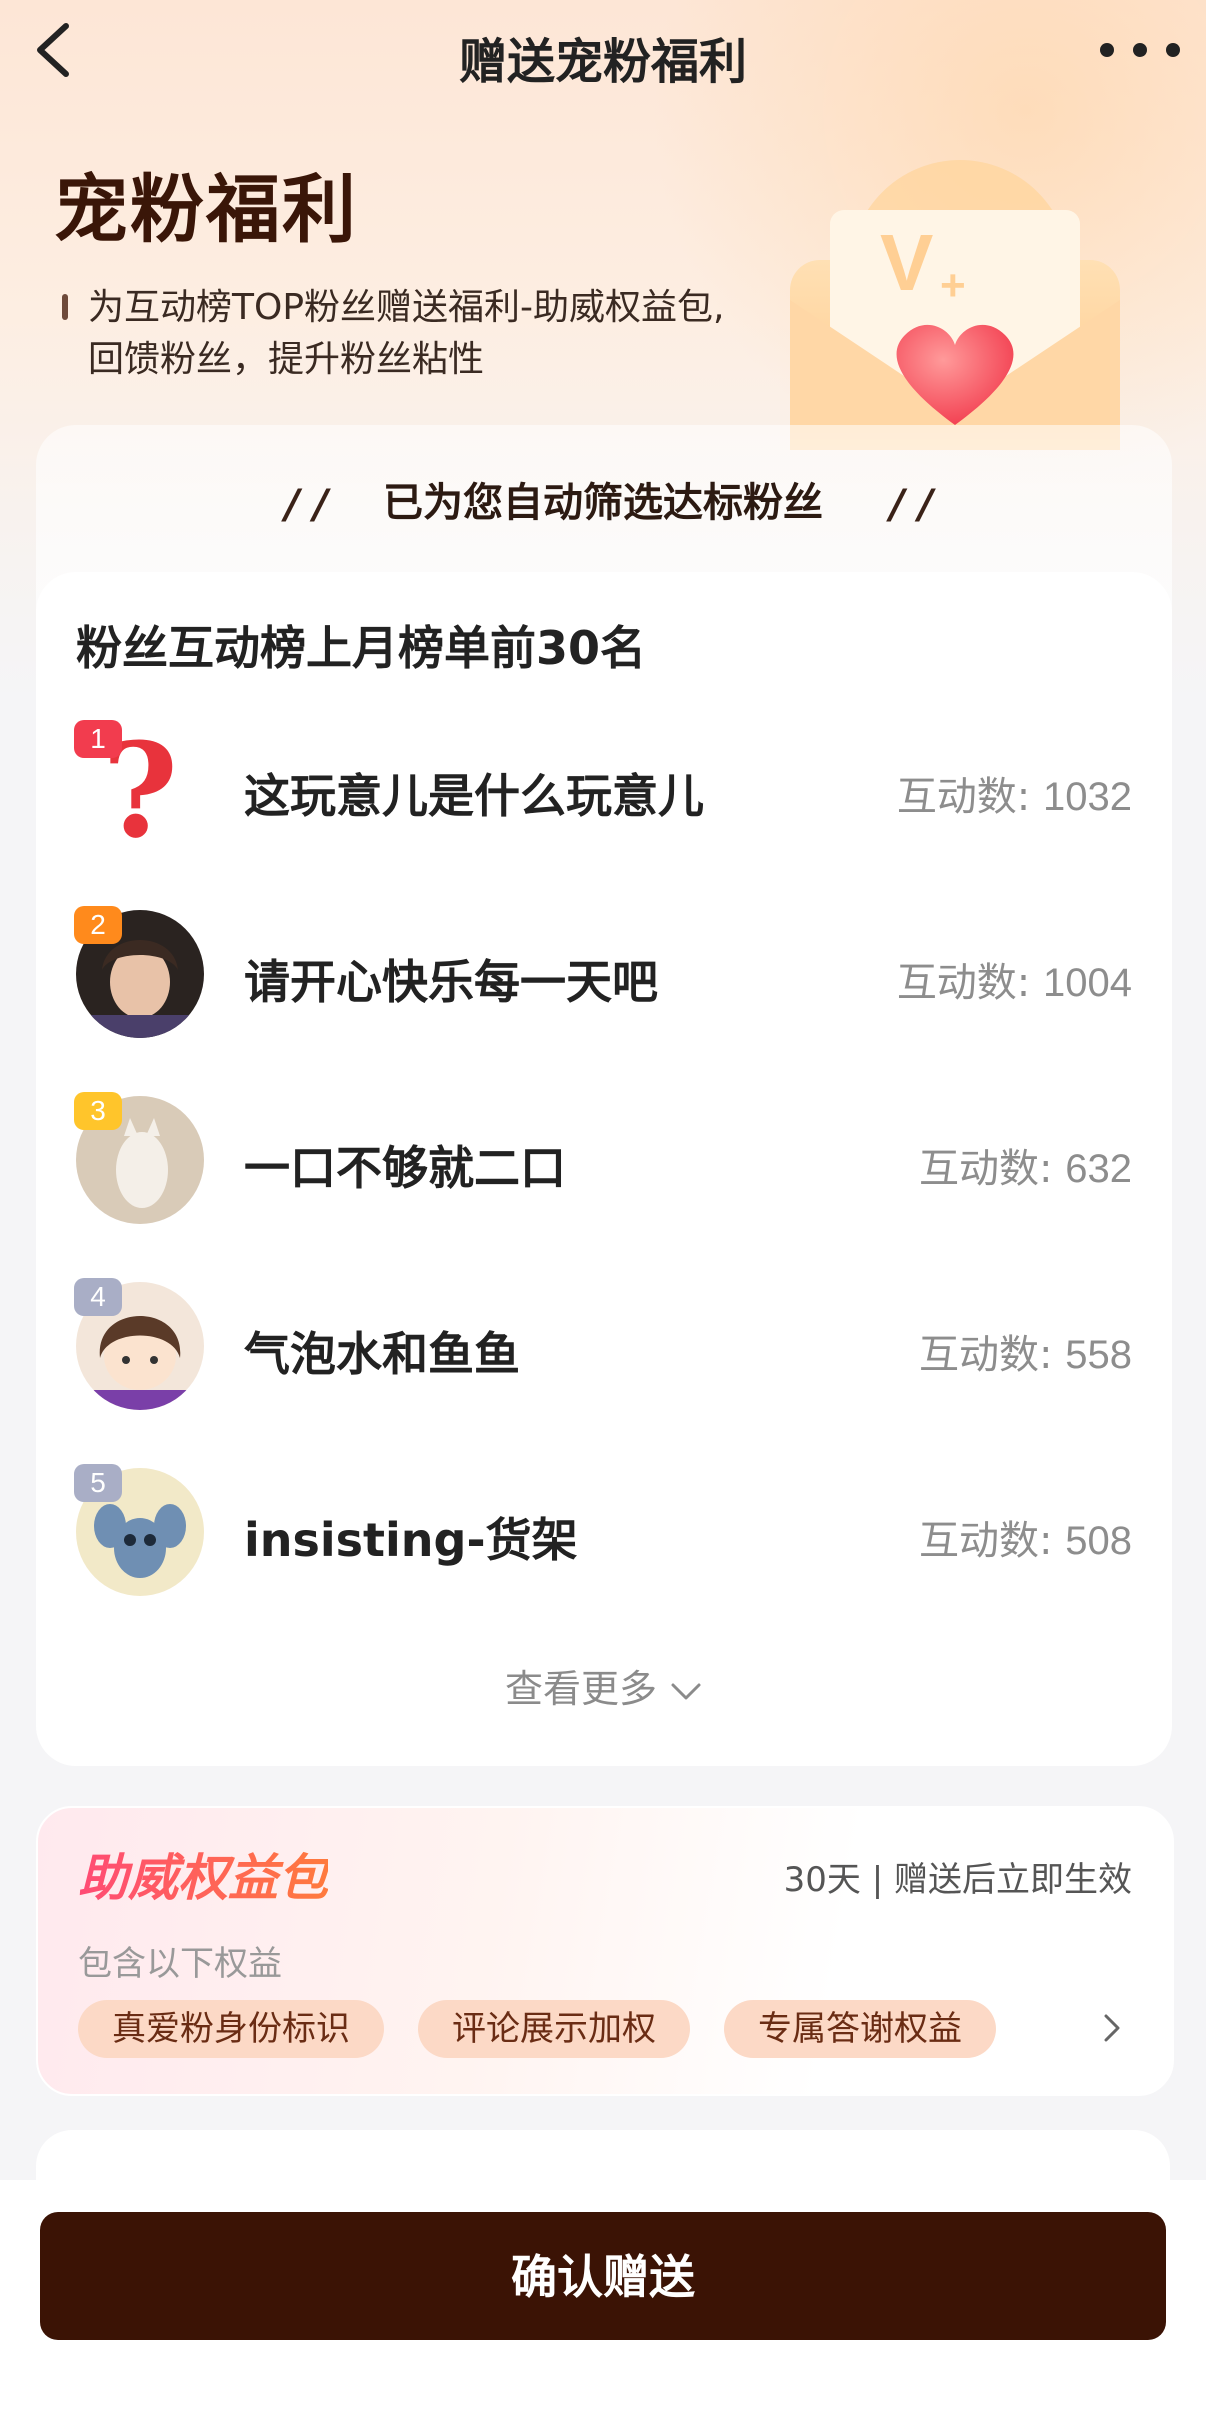  I want to click on package-detail-button, so click(1112, 2028).